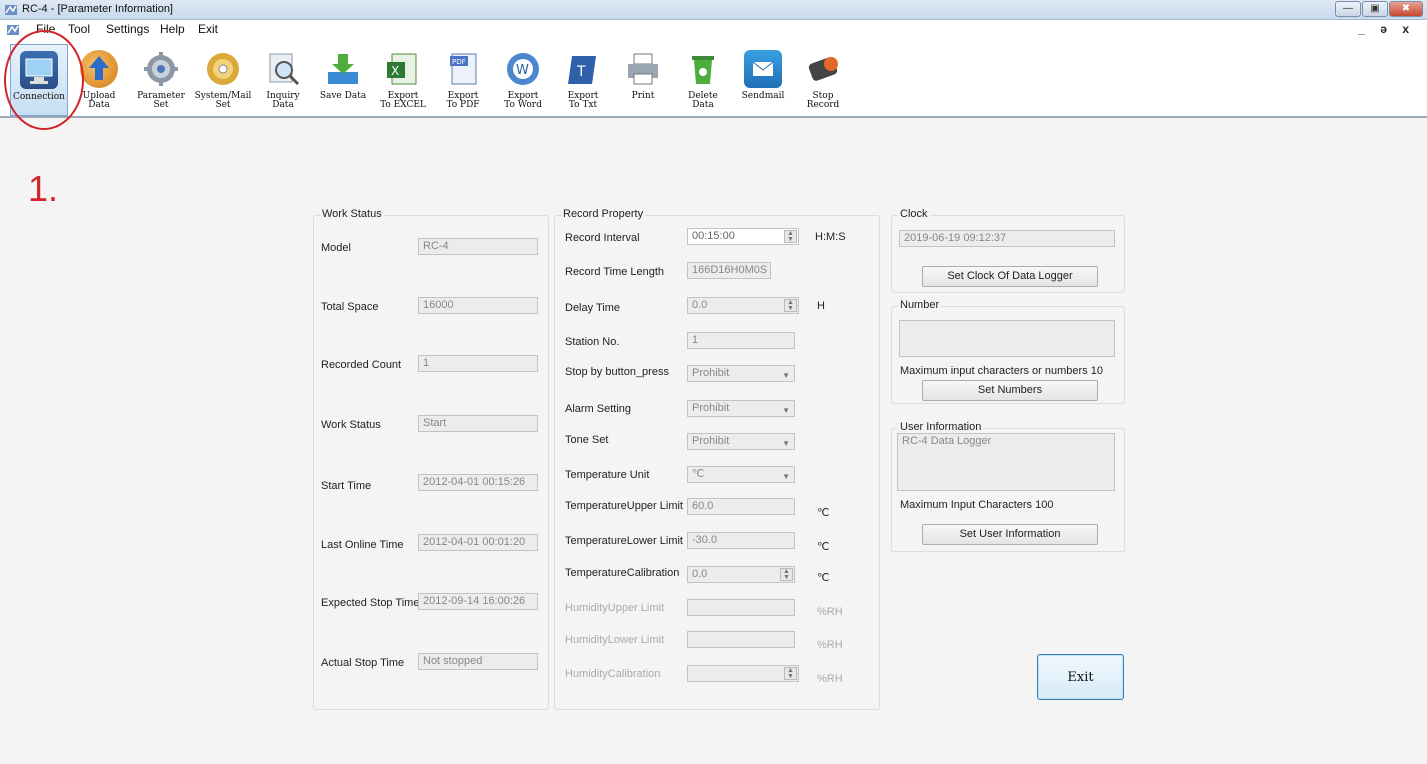 The height and width of the screenshot is (764, 1427). I want to click on menu-help: Help, so click(172, 29).